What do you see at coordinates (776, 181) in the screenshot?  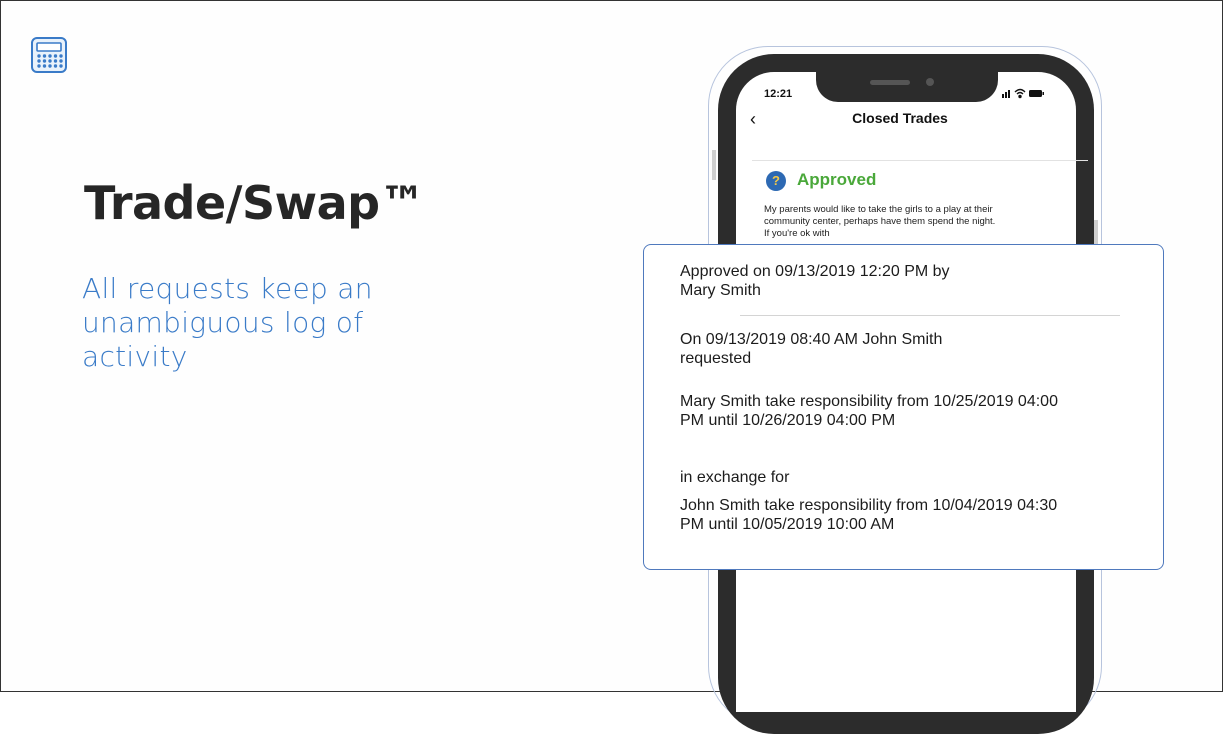 I see `question-icon: ?` at bounding box center [776, 181].